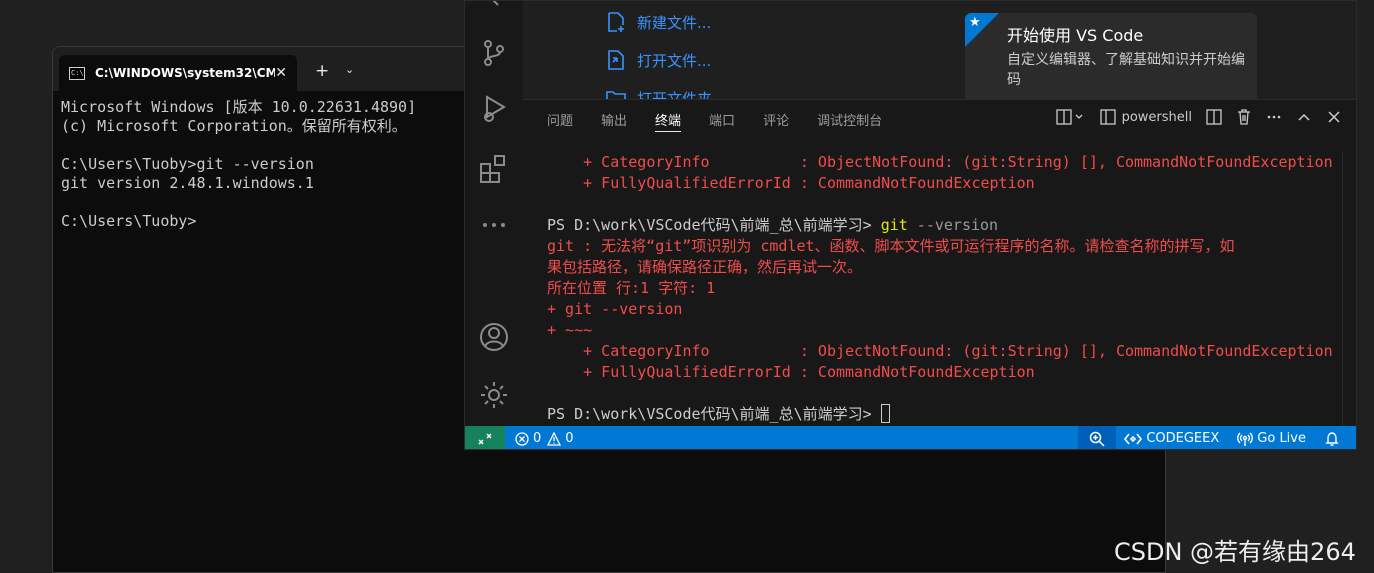  I want to click on panel-actions: powershell, so click(1192, 117).